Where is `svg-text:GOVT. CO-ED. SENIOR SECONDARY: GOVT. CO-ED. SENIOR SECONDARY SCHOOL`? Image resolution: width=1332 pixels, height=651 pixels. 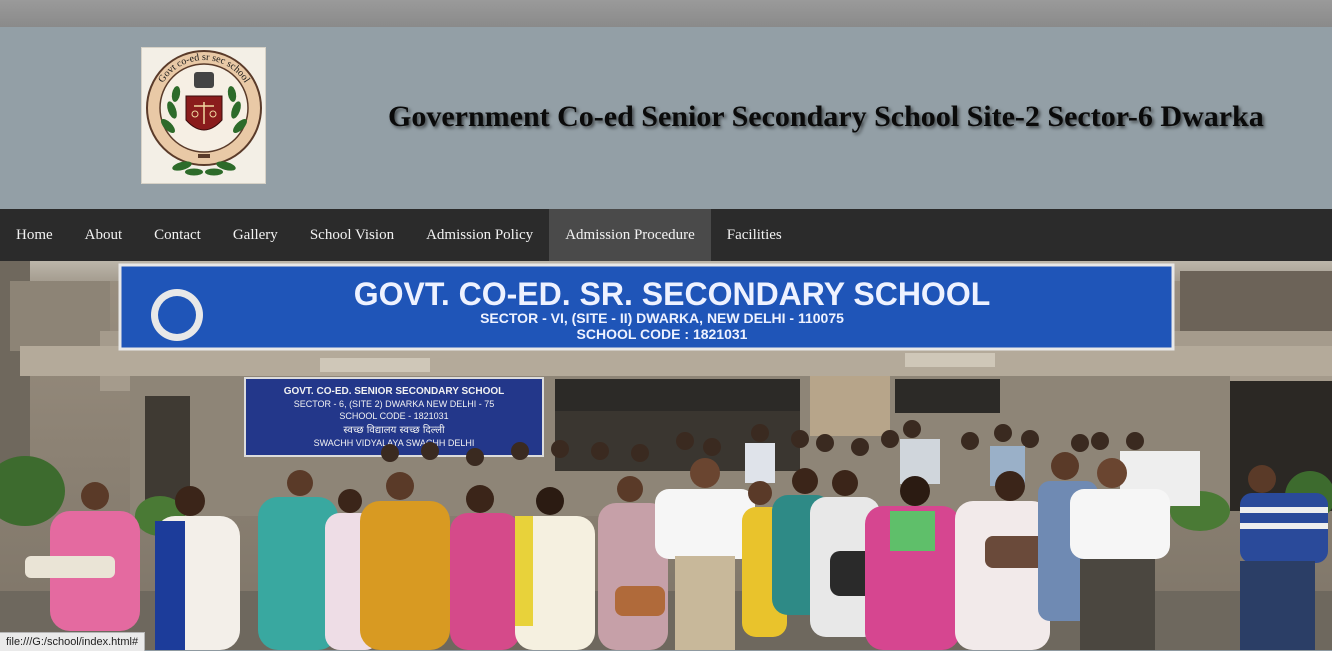 svg-text:GOVT. CO-ED. SENIOR SECONDARY: GOVT. CO-ED. SENIOR SECONDARY SCHOOL is located at coordinates (394, 391).